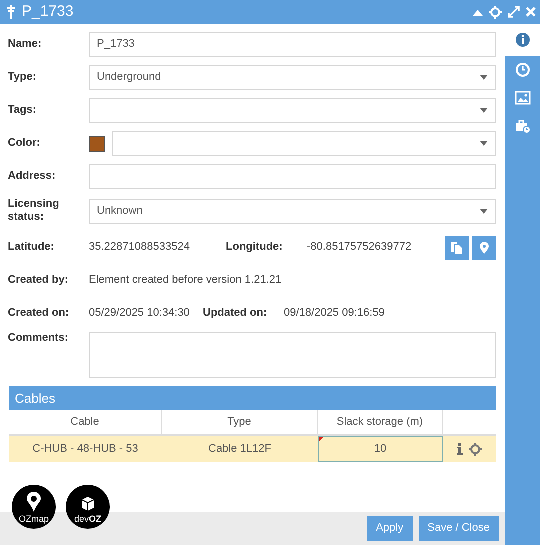  I want to click on input-field: P_1733, so click(292, 44).